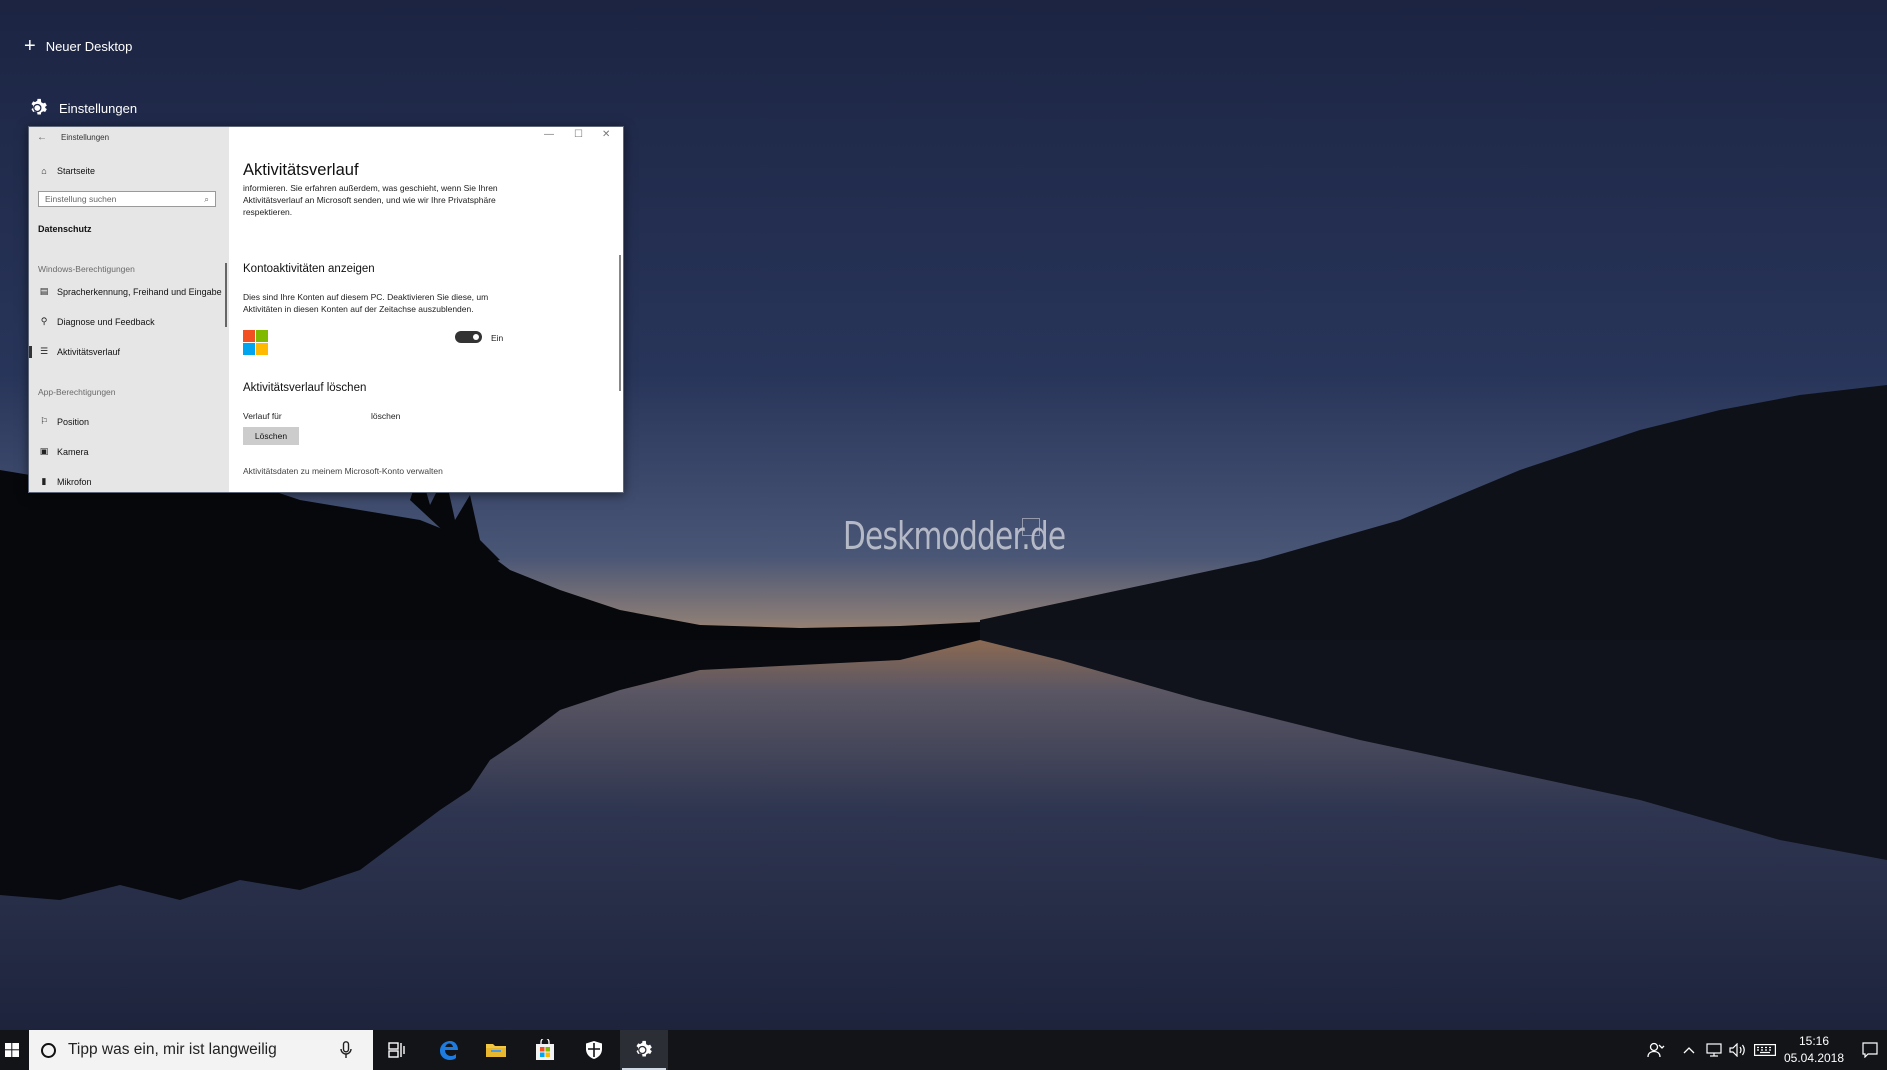 The image size is (1887, 1070). I want to click on camera-icon: ▣, so click(44, 451).